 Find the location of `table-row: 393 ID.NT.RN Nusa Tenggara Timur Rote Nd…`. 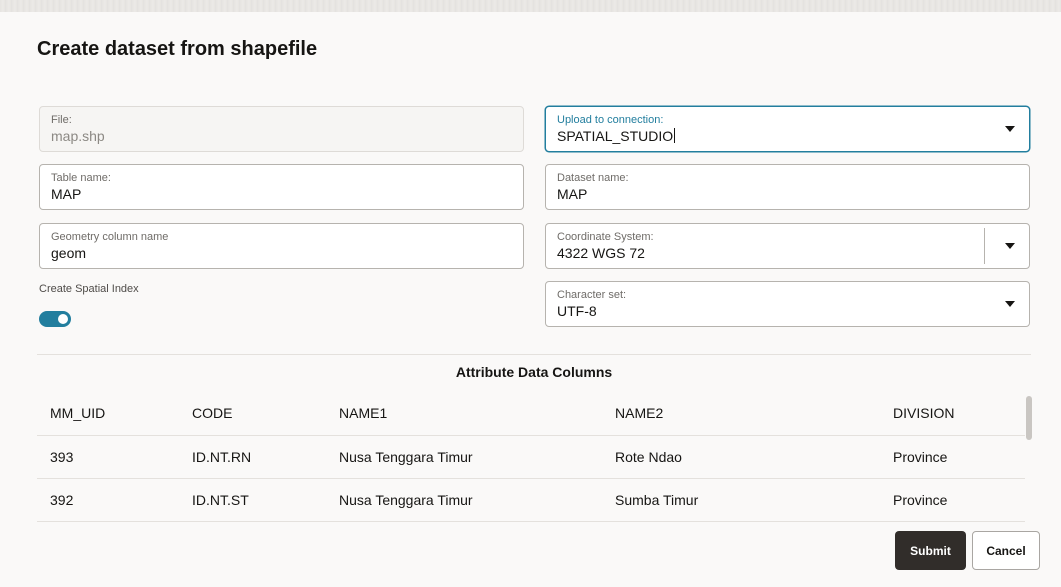

table-row: 393 ID.NT.RN Nusa Tenggara Timur Rote Nd… is located at coordinates (531, 457).